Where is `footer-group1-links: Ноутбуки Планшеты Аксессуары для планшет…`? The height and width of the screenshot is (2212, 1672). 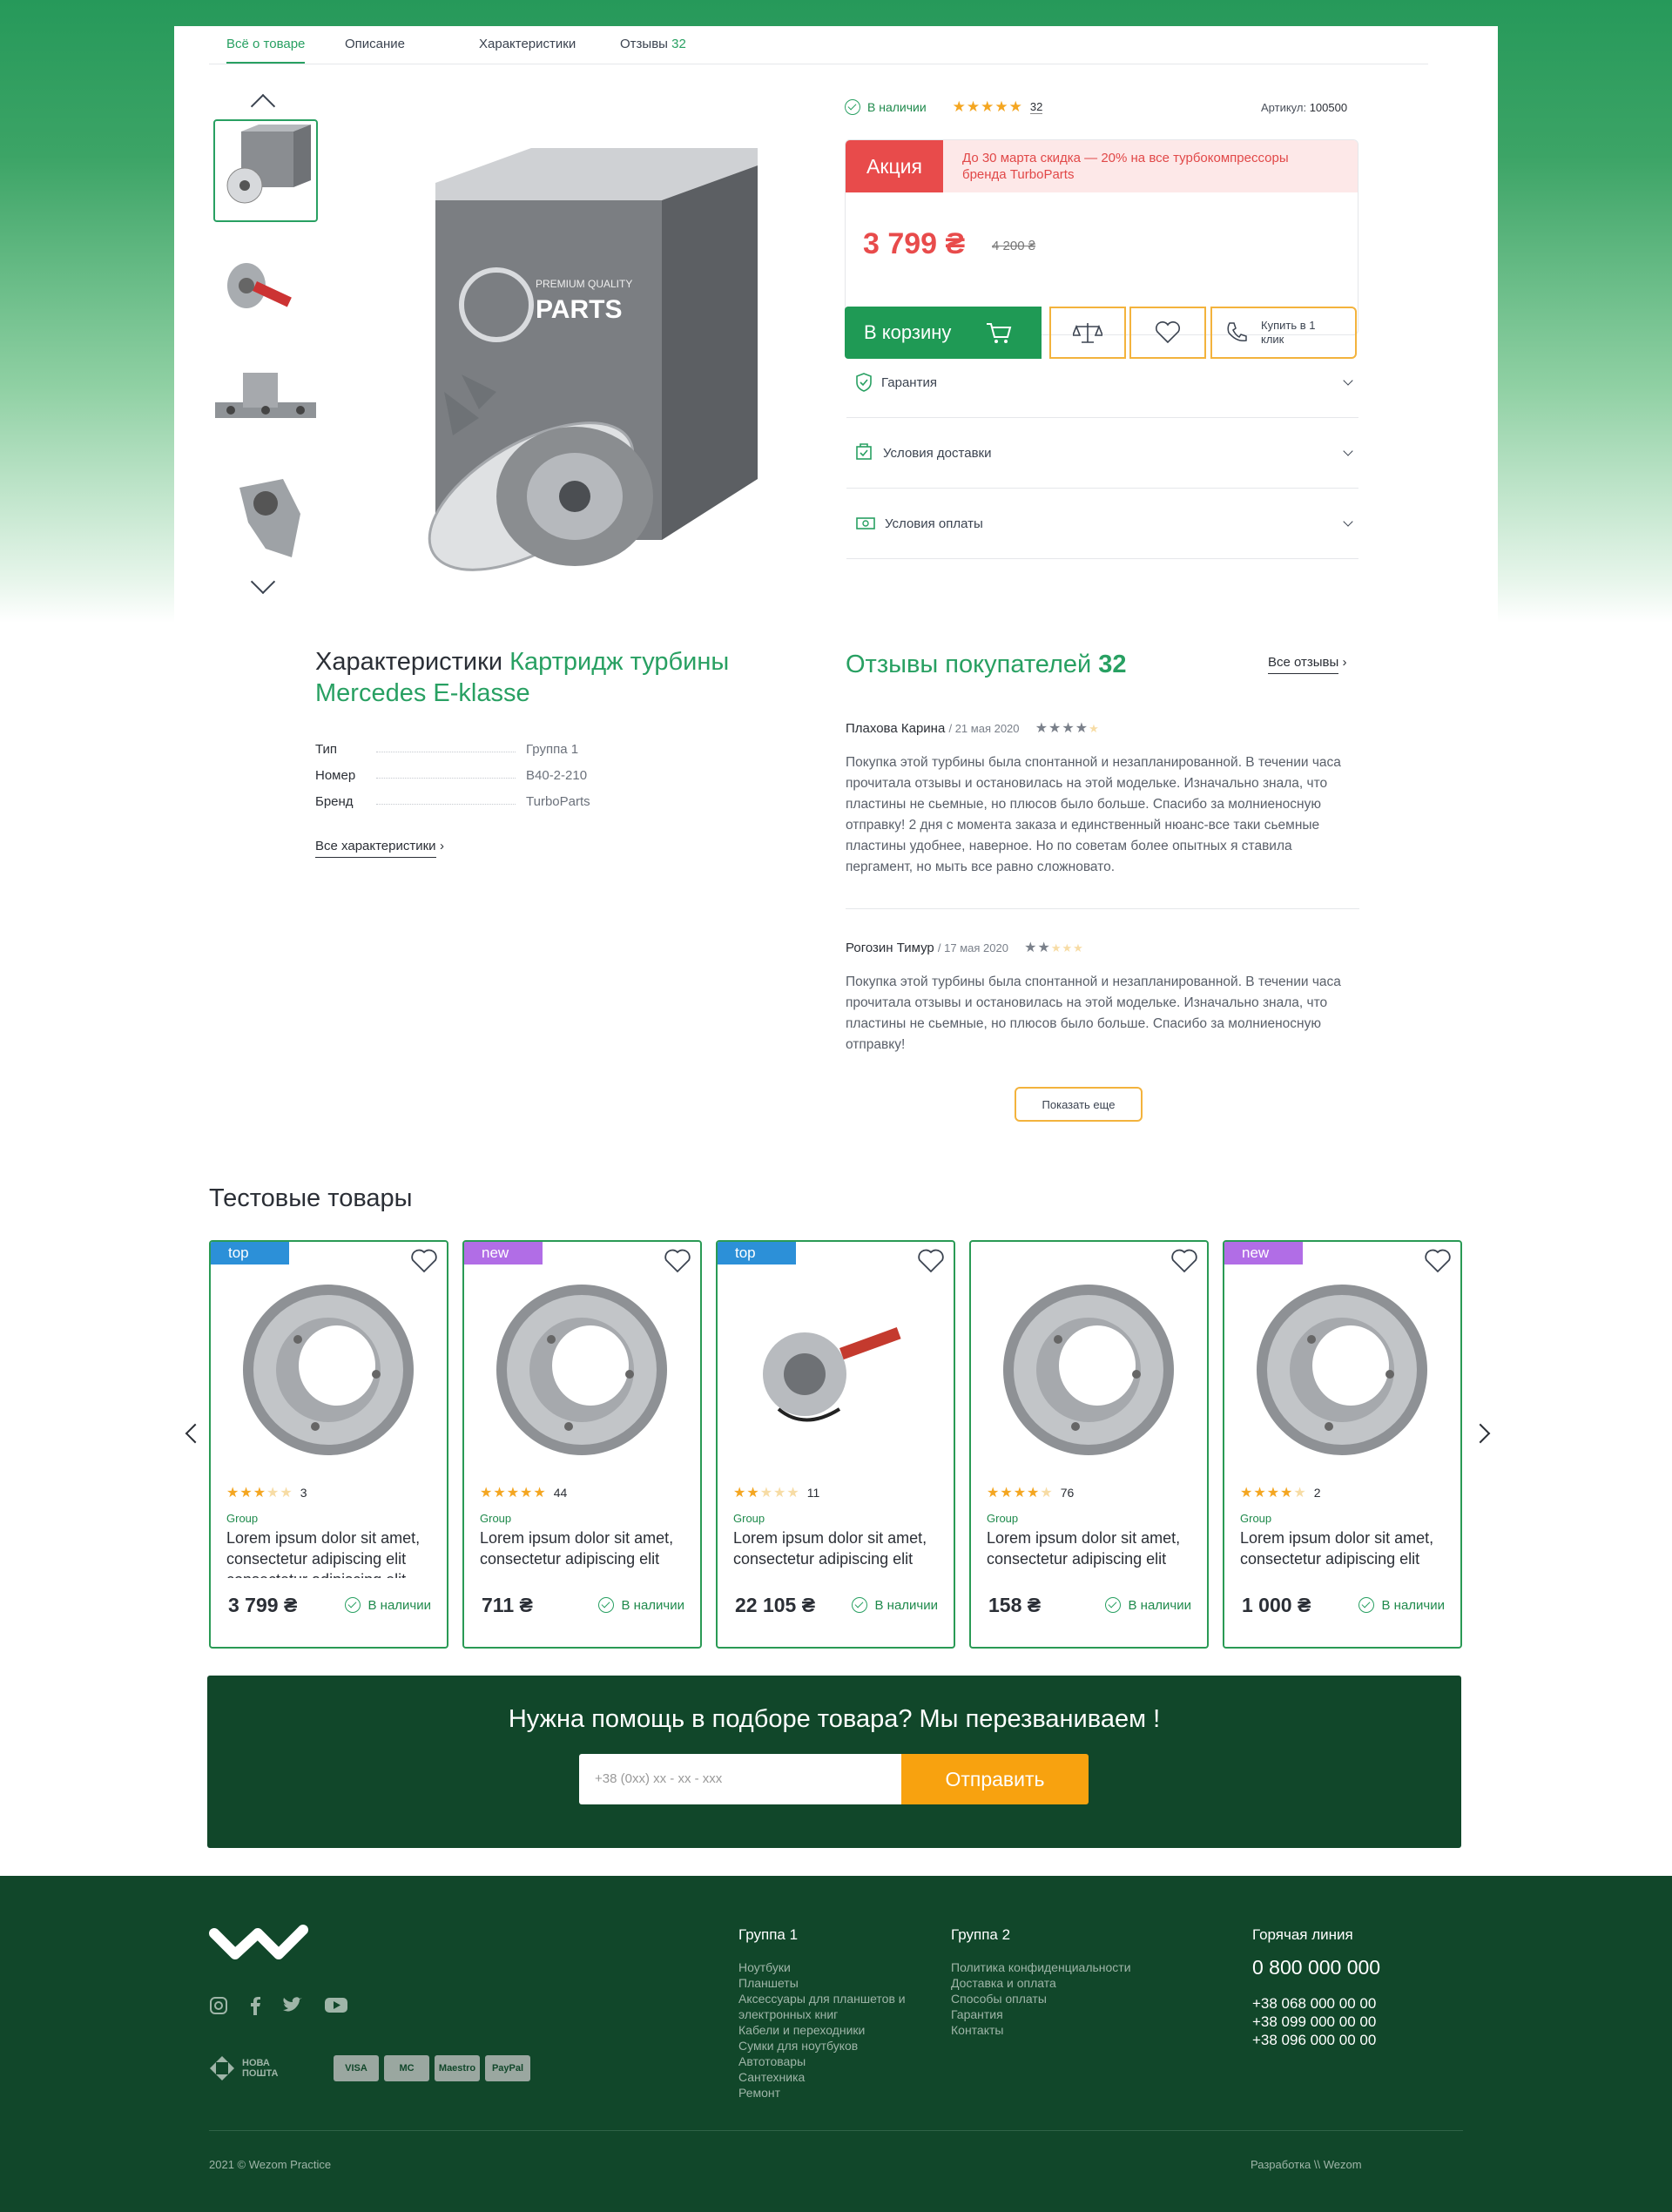 footer-group1-links: Ноутбуки Планшеты Аксессуары для планшет… is located at coordinates (825, 2030).